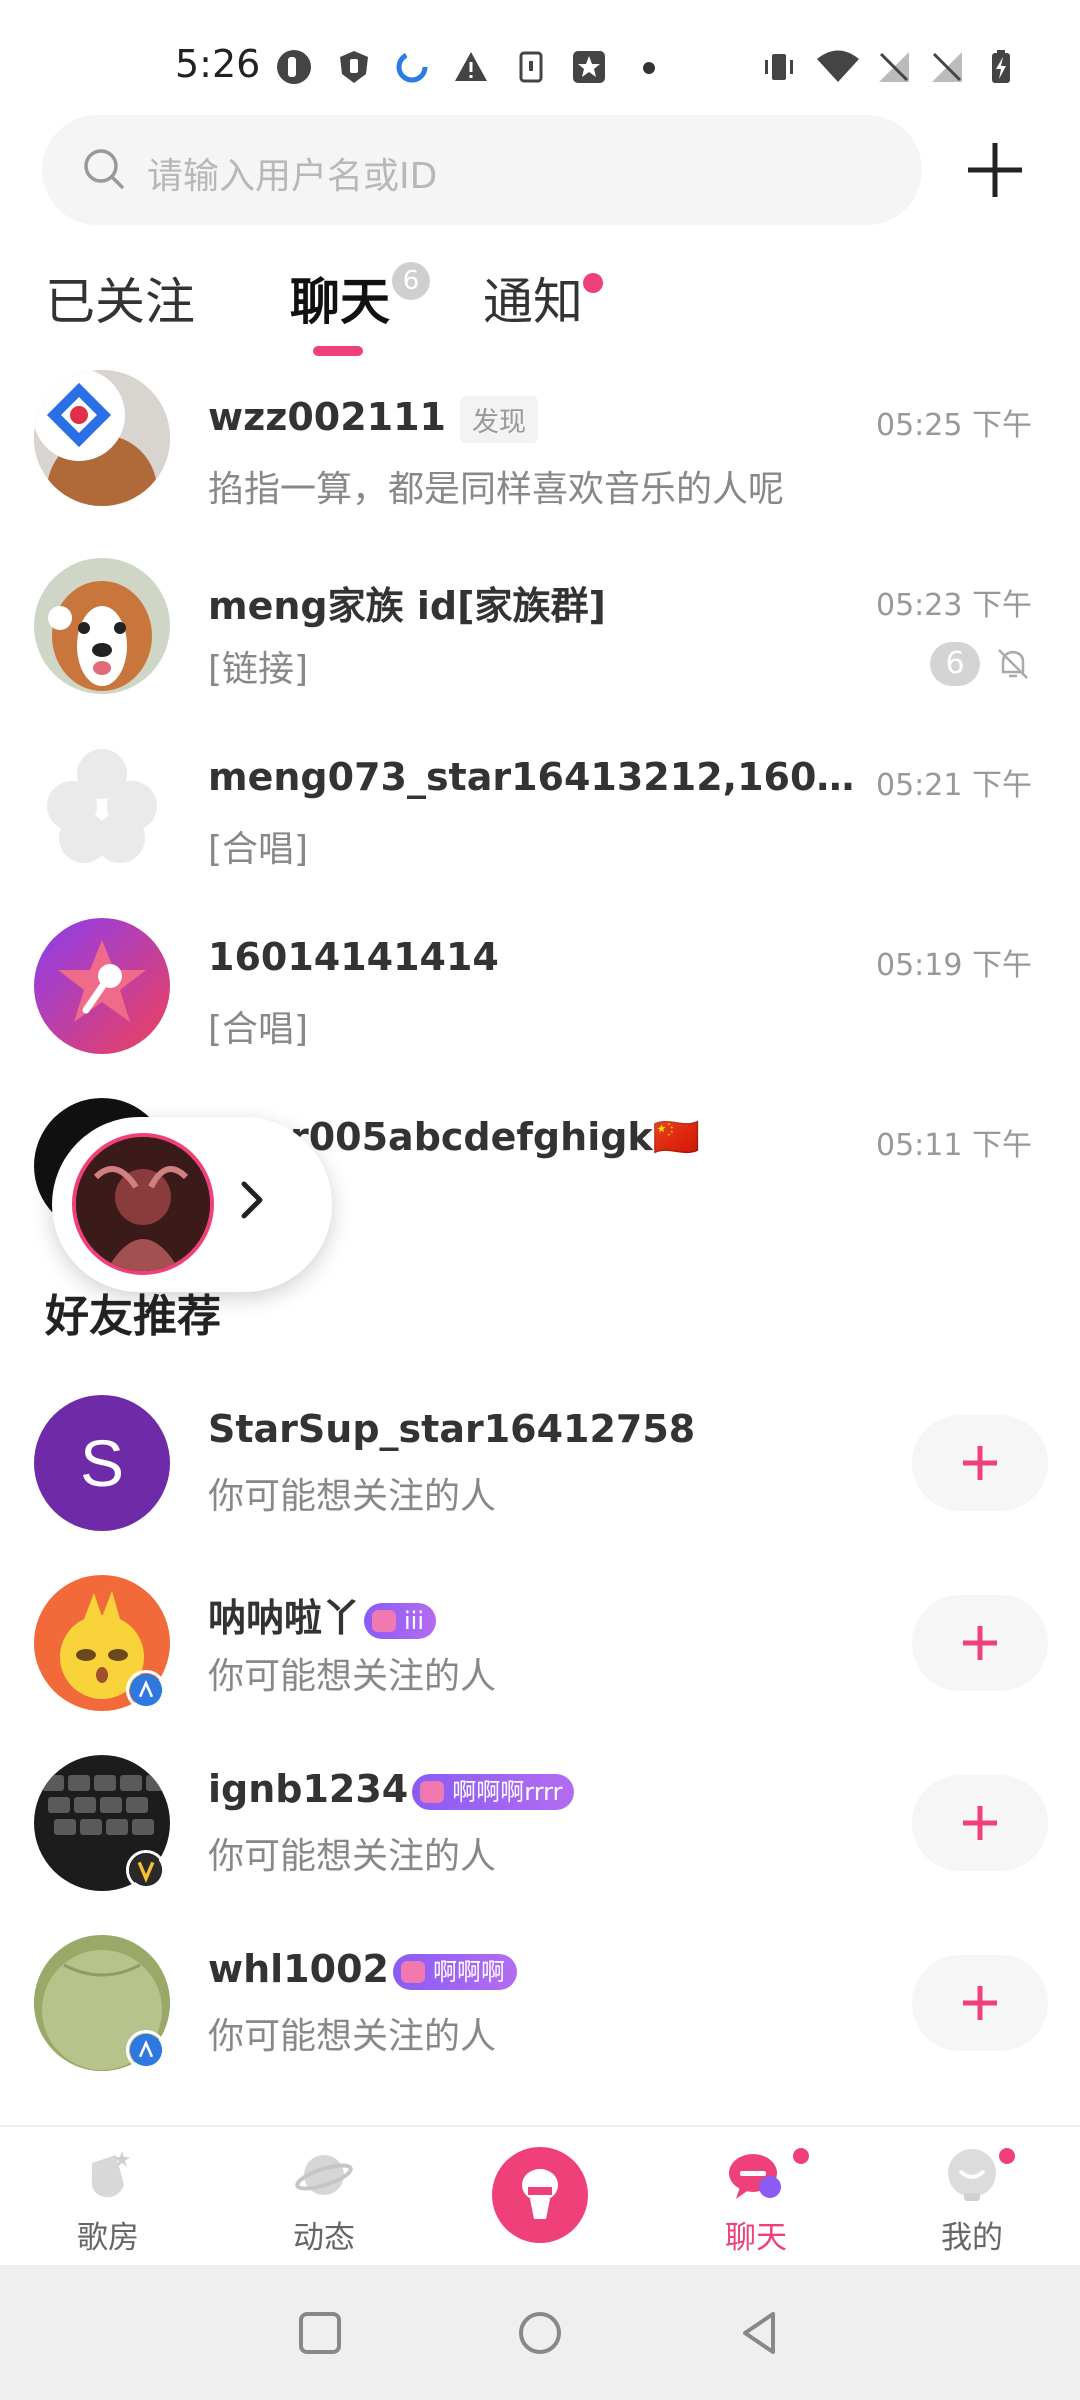  I want to click on nav-label: 歌房, so click(108, 2238).